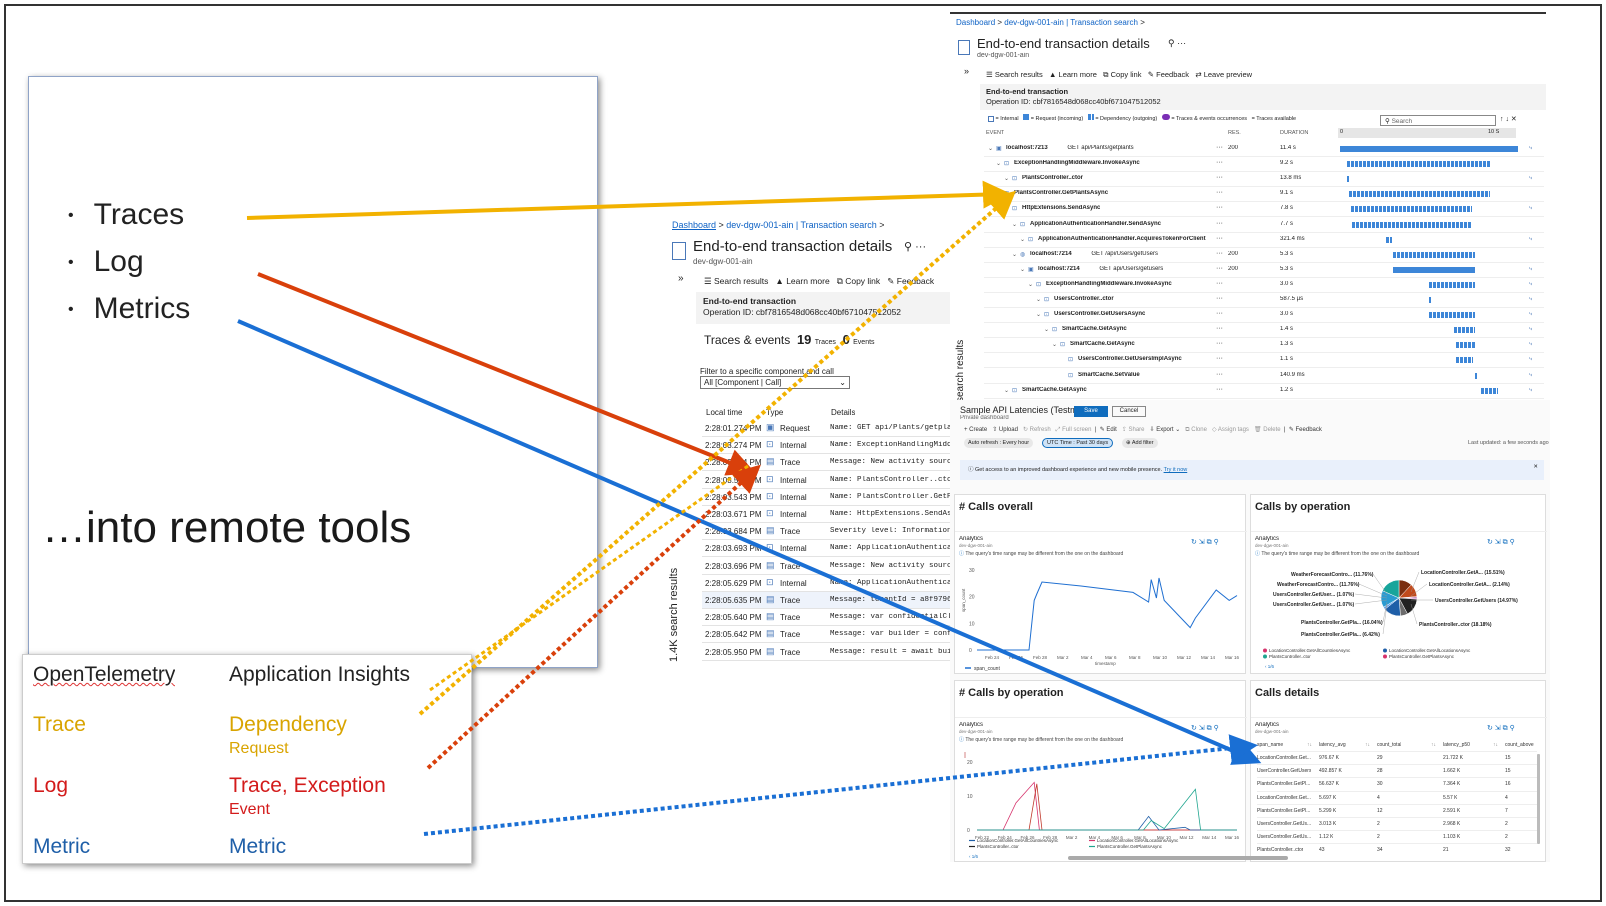  Describe the element at coordinates (1223, 74) in the screenshot. I see `leave-preview-button: ⇄ Leave preview` at that location.